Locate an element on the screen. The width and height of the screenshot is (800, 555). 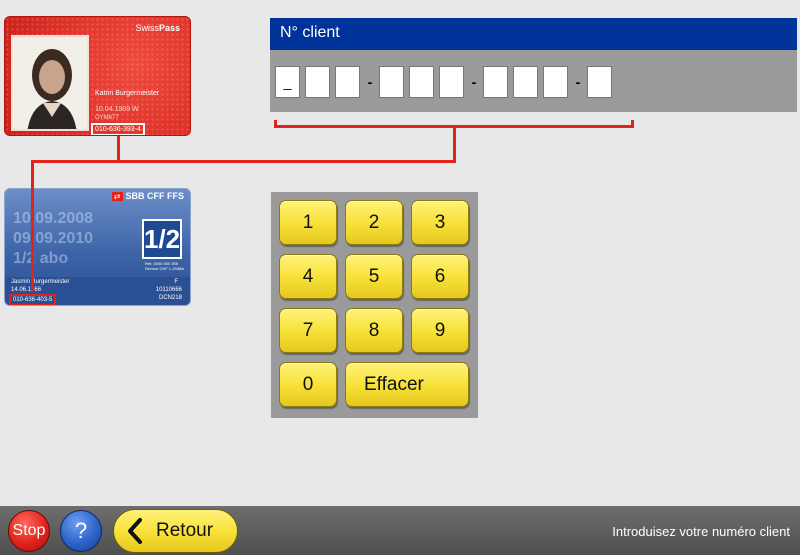
sbb-arrow-icon: ⇄ is located at coordinates (117, 196).